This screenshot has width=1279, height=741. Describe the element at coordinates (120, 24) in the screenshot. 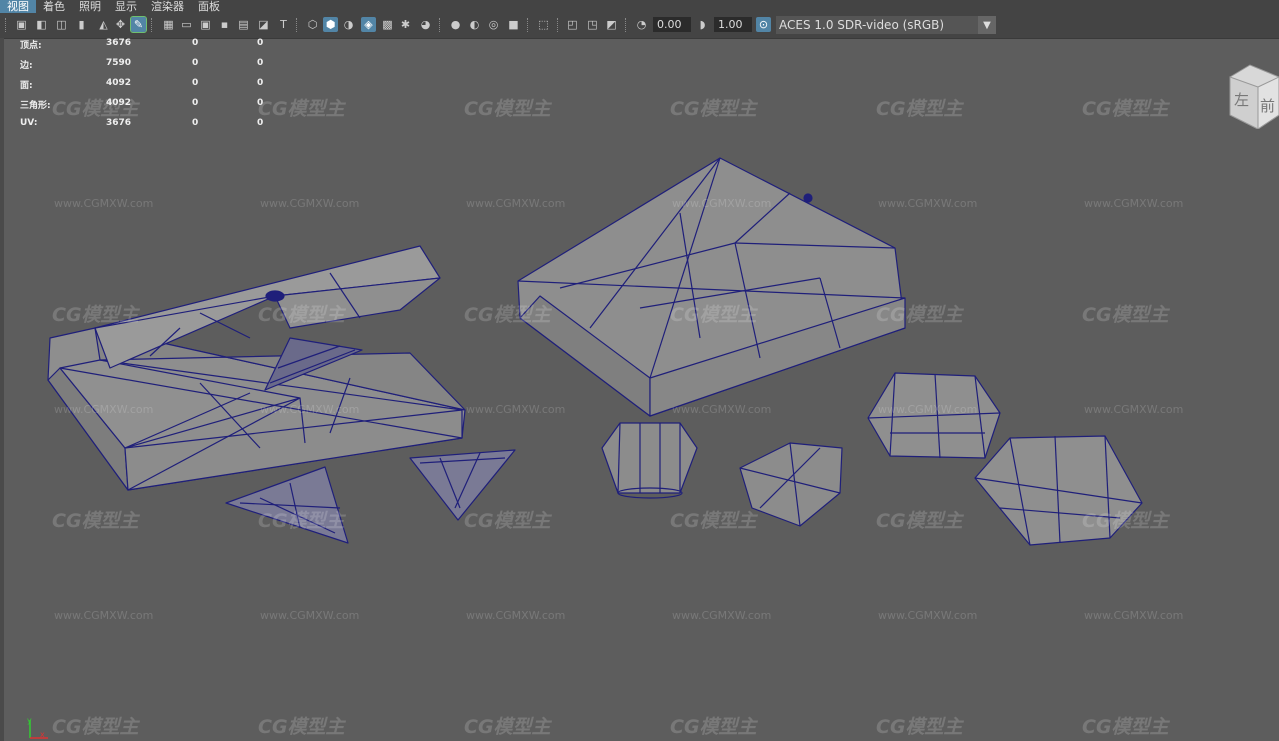

I see `two-d-pan-icon: ✥` at that location.